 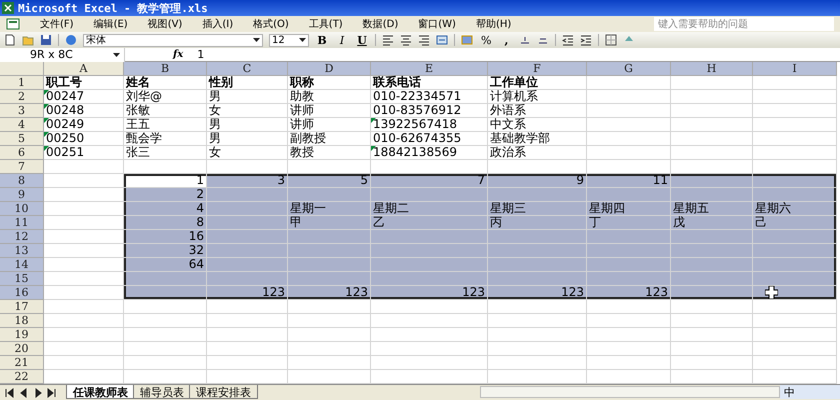 What do you see at coordinates (537, 181) in the screenshot?
I see `spreadsheet-cell: 9` at bounding box center [537, 181].